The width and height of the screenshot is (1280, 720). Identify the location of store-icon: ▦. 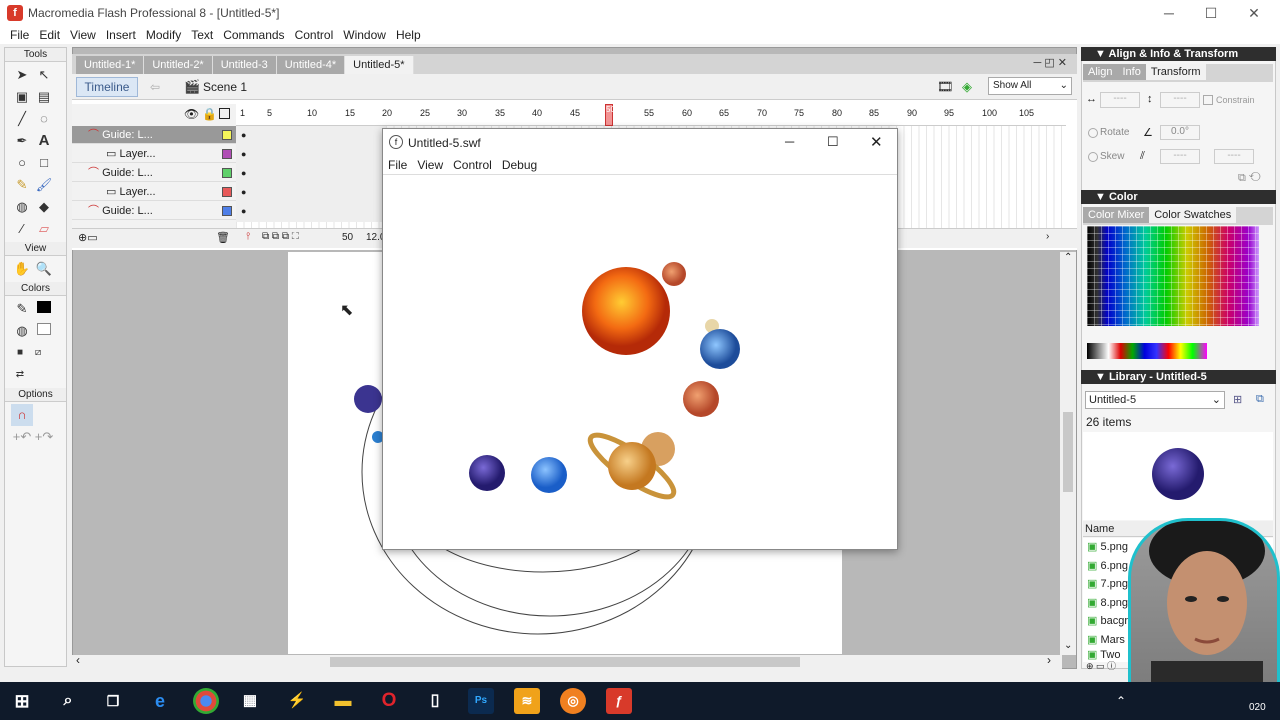
(250, 701).